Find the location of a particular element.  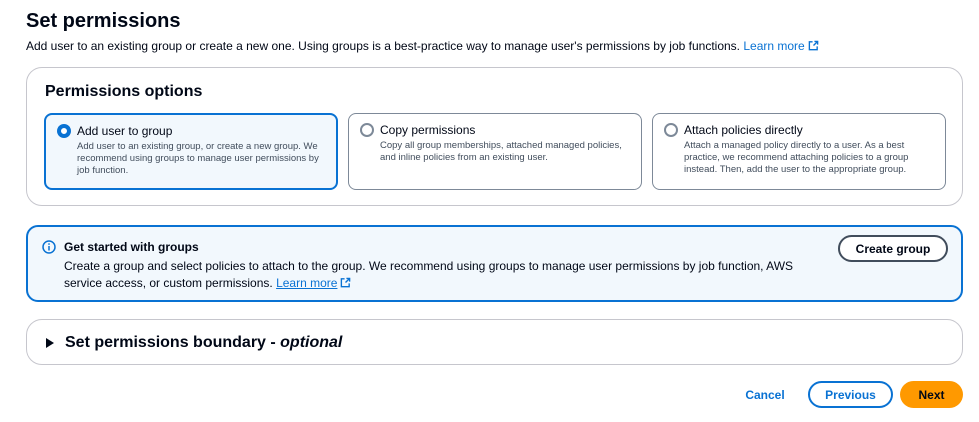

info-alert-title: Get started with groups is located at coordinates (131, 247).